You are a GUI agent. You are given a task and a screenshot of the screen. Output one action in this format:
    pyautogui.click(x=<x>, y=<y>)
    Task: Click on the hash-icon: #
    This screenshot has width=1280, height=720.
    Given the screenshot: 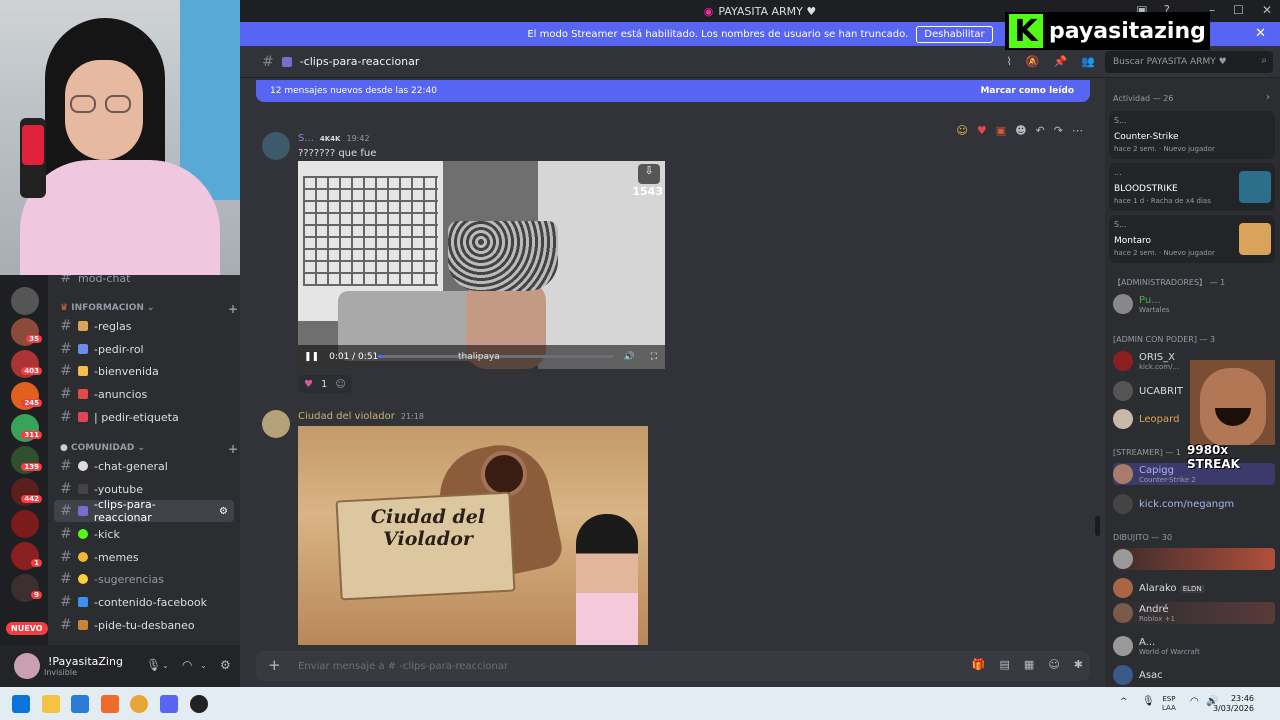 What is the action you would take?
    pyautogui.click(x=66, y=489)
    